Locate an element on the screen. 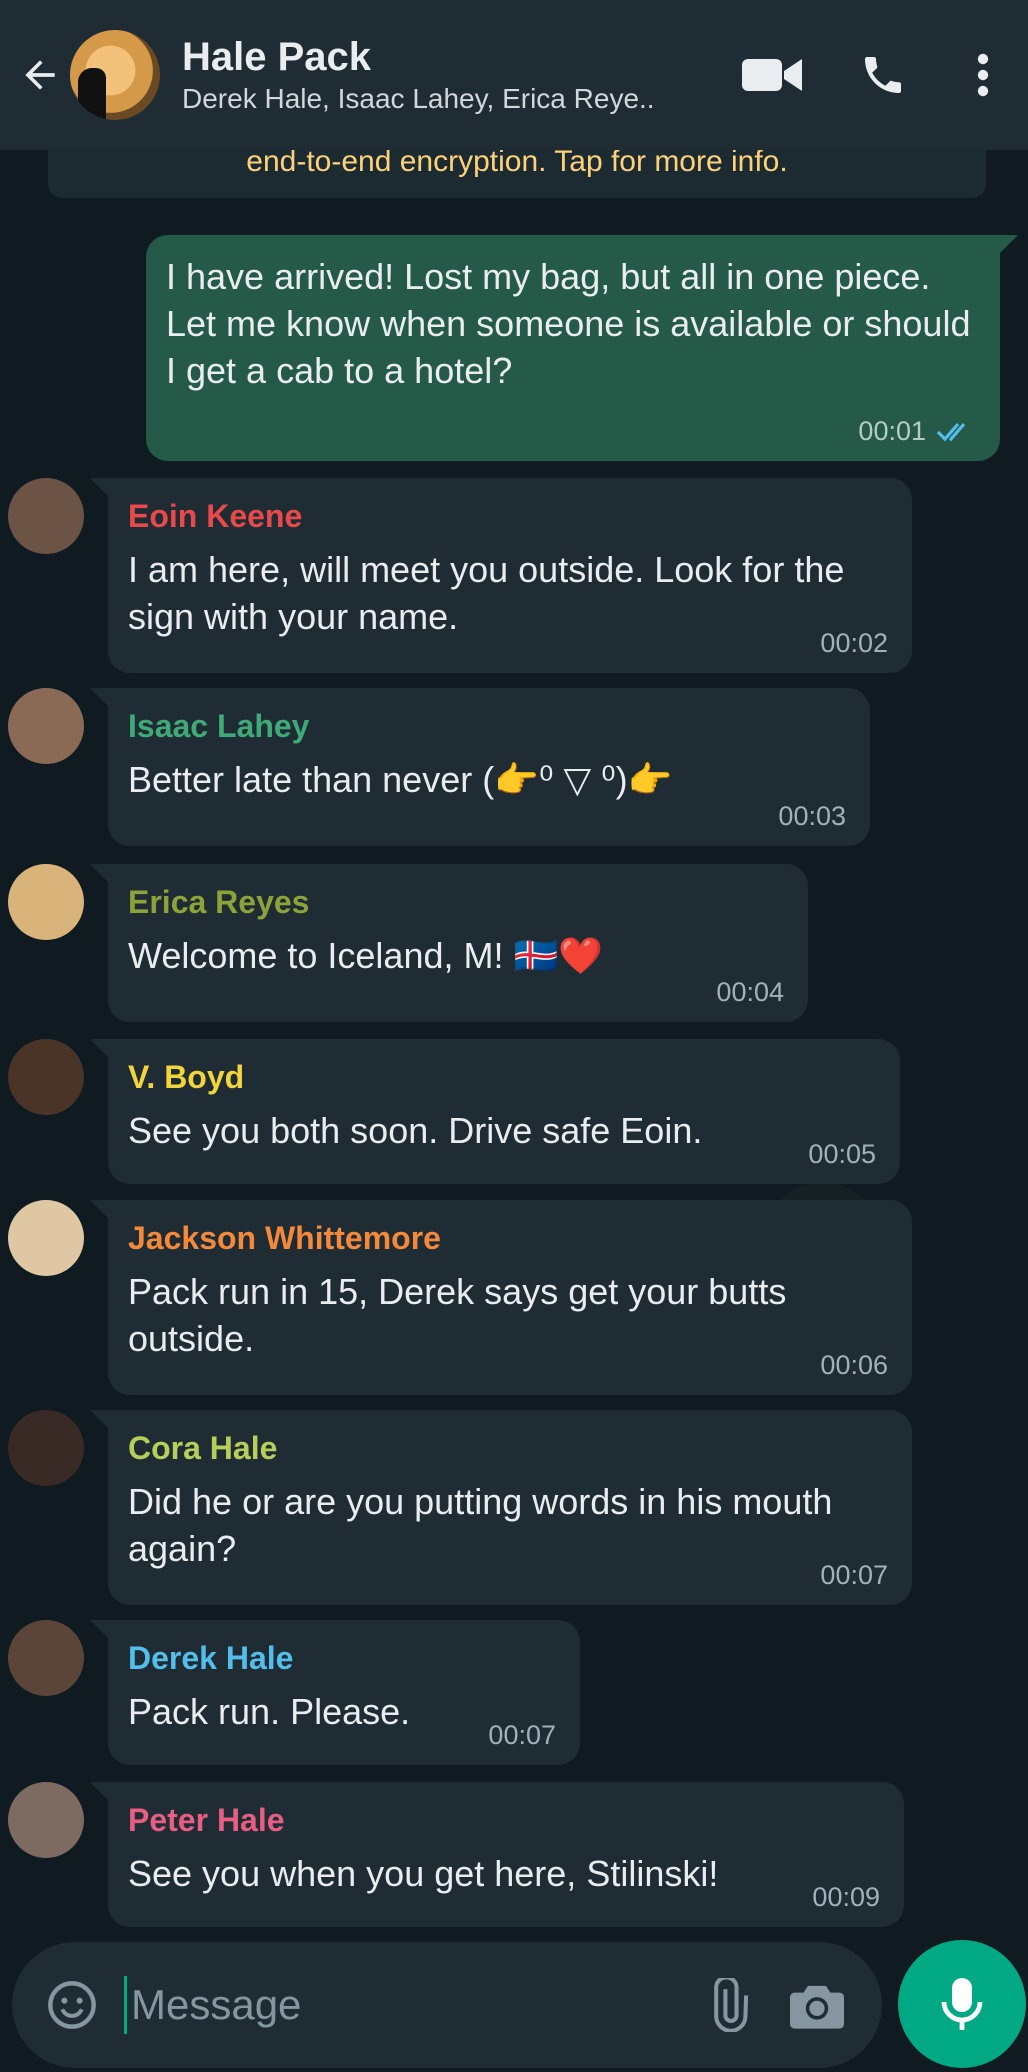 The image size is (1028, 2072). video-camera-icon is located at coordinates (772, 75).